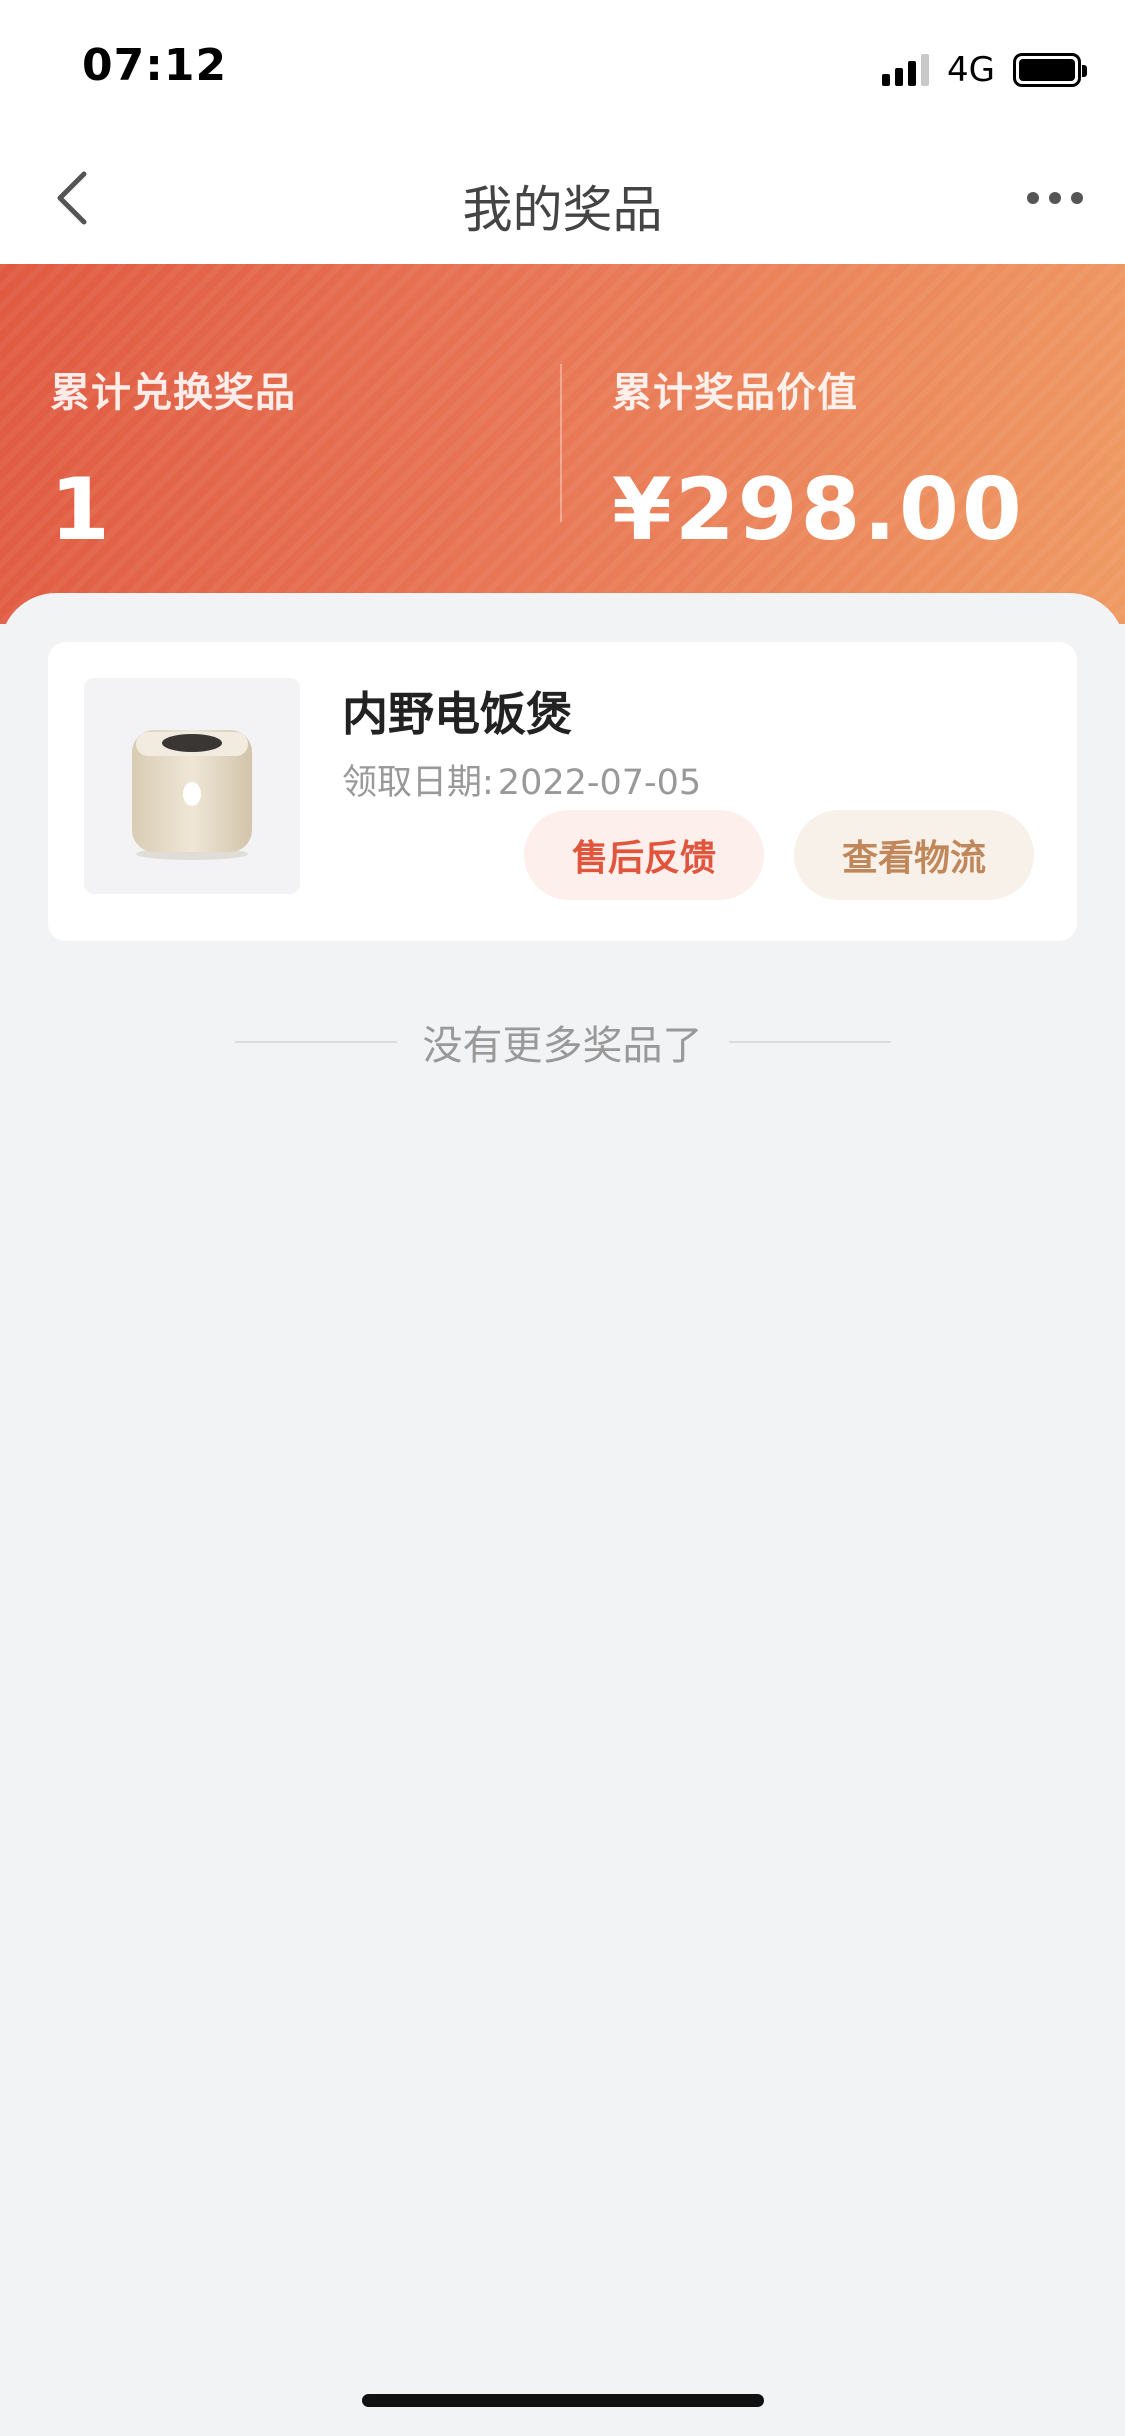 This screenshot has width=1125, height=2436. I want to click on summary-count-value: 1, so click(81, 510).